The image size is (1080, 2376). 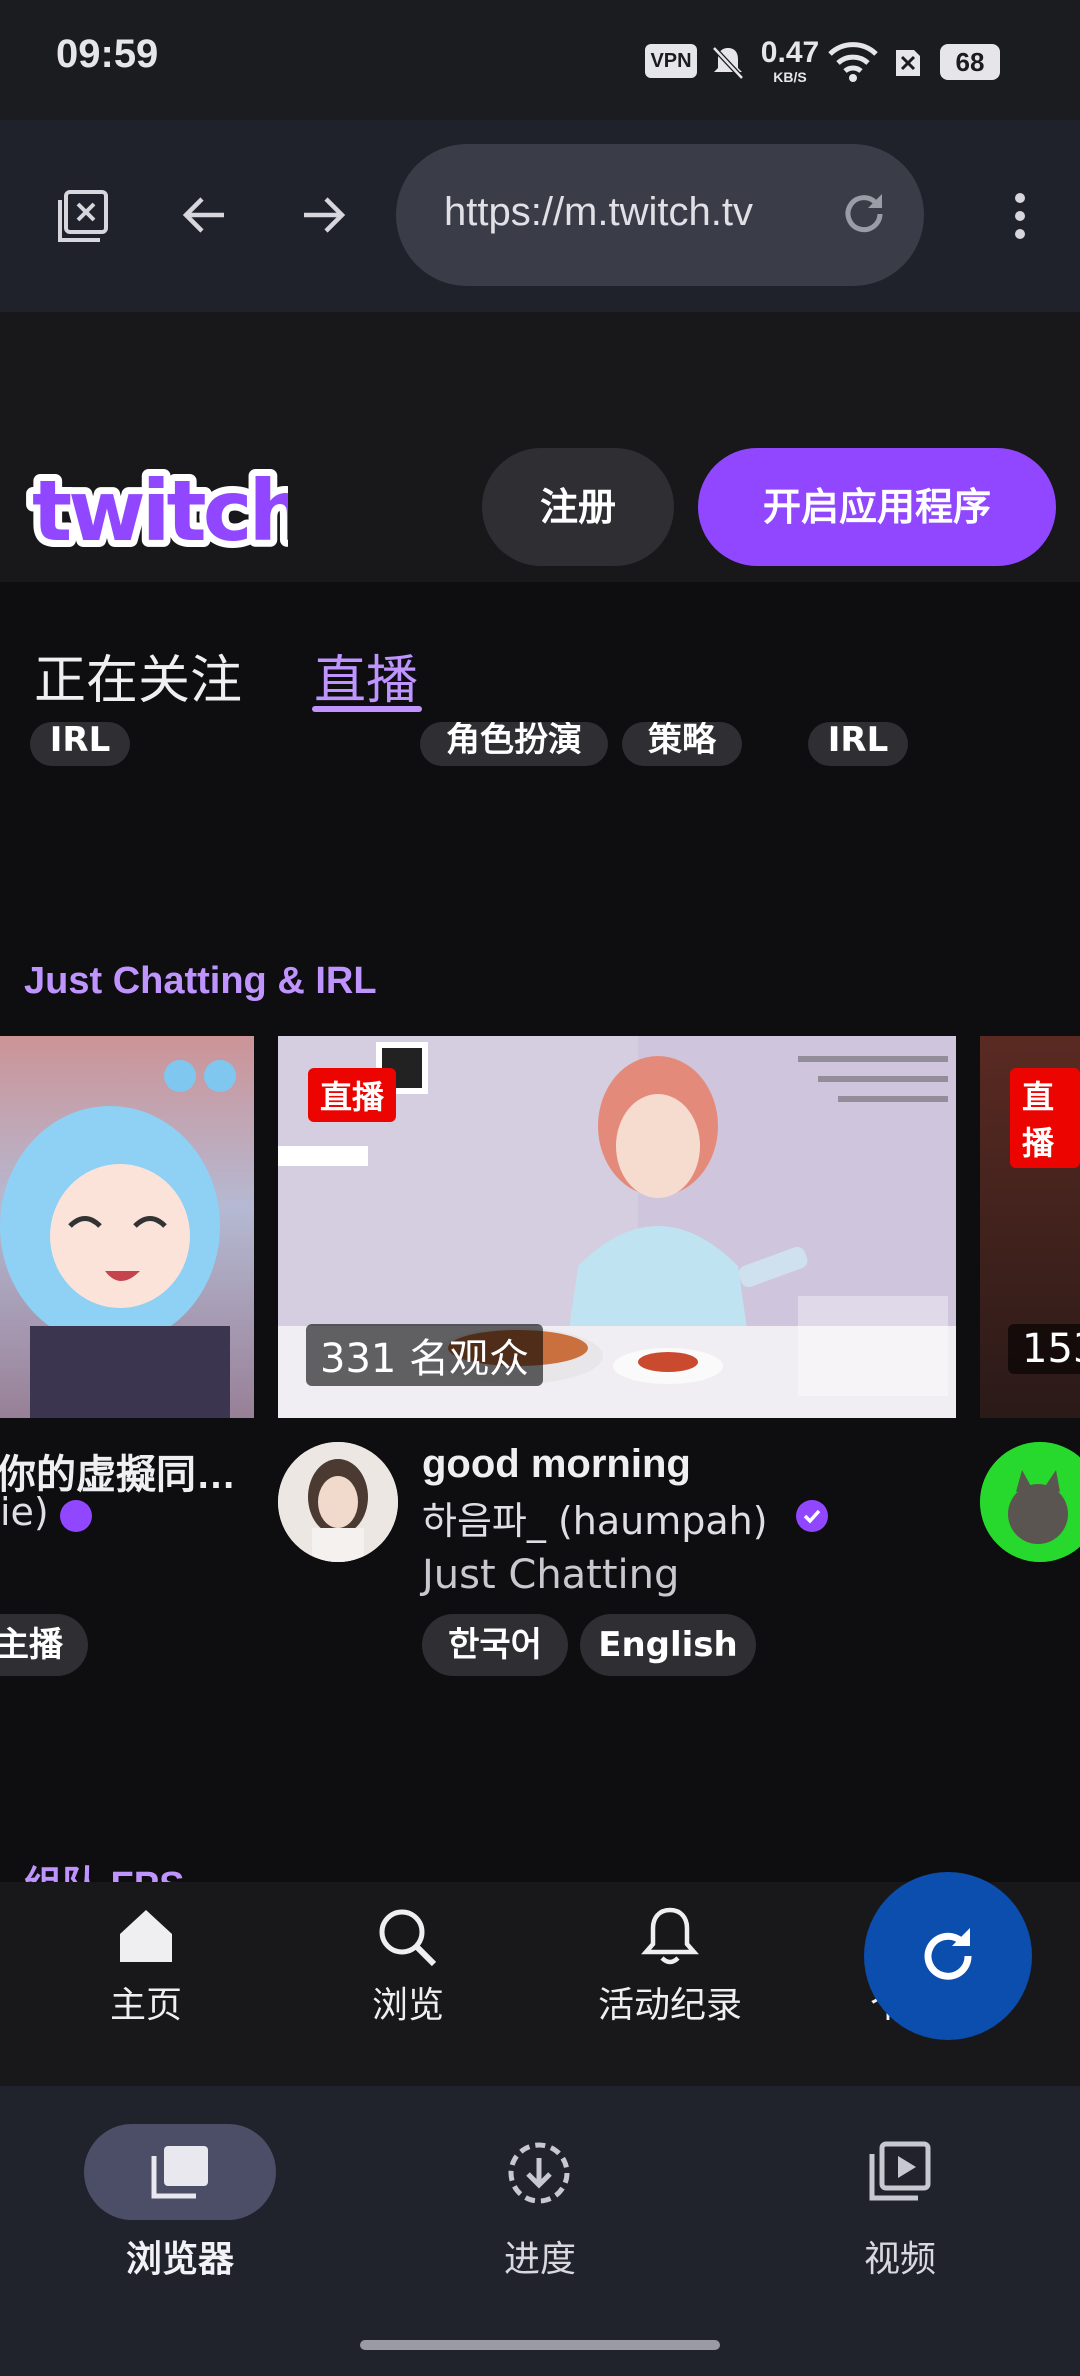 What do you see at coordinates (146, 2002) in the screenshot?
I see `nav-item-home: 主页` at bounding box center [146, 2002].